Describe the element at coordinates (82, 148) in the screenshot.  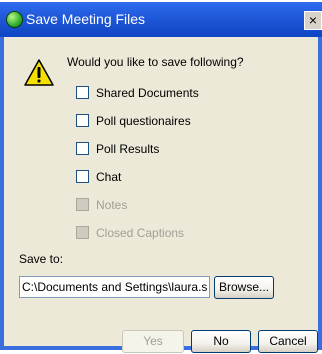
I see `poll-results-checkbox` at that location.